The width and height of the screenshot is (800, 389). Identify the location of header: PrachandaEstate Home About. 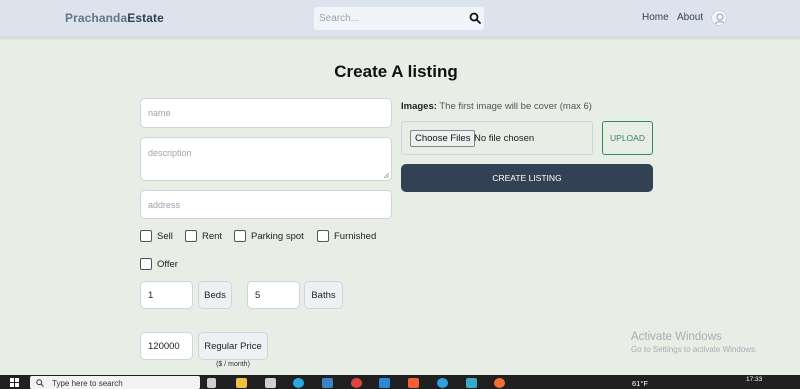
(400, 18).